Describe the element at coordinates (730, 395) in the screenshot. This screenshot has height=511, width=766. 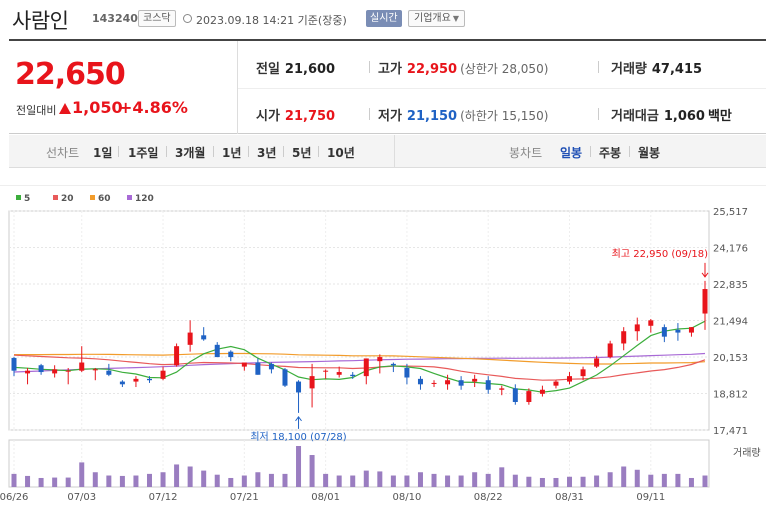
I see `y-tick-label: 18,812` at that location.